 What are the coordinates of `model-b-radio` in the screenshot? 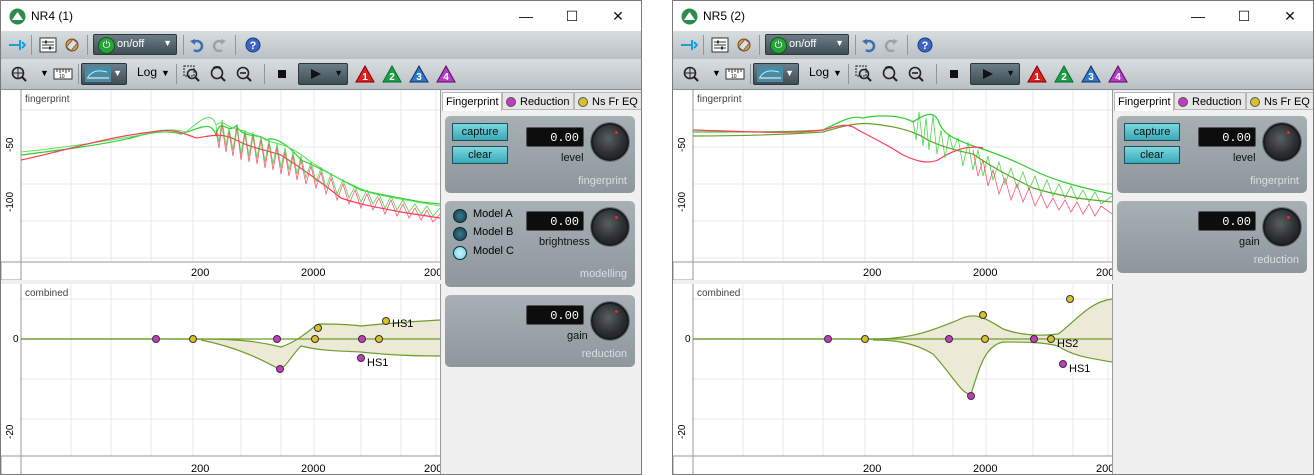 It's located at (460, 234).